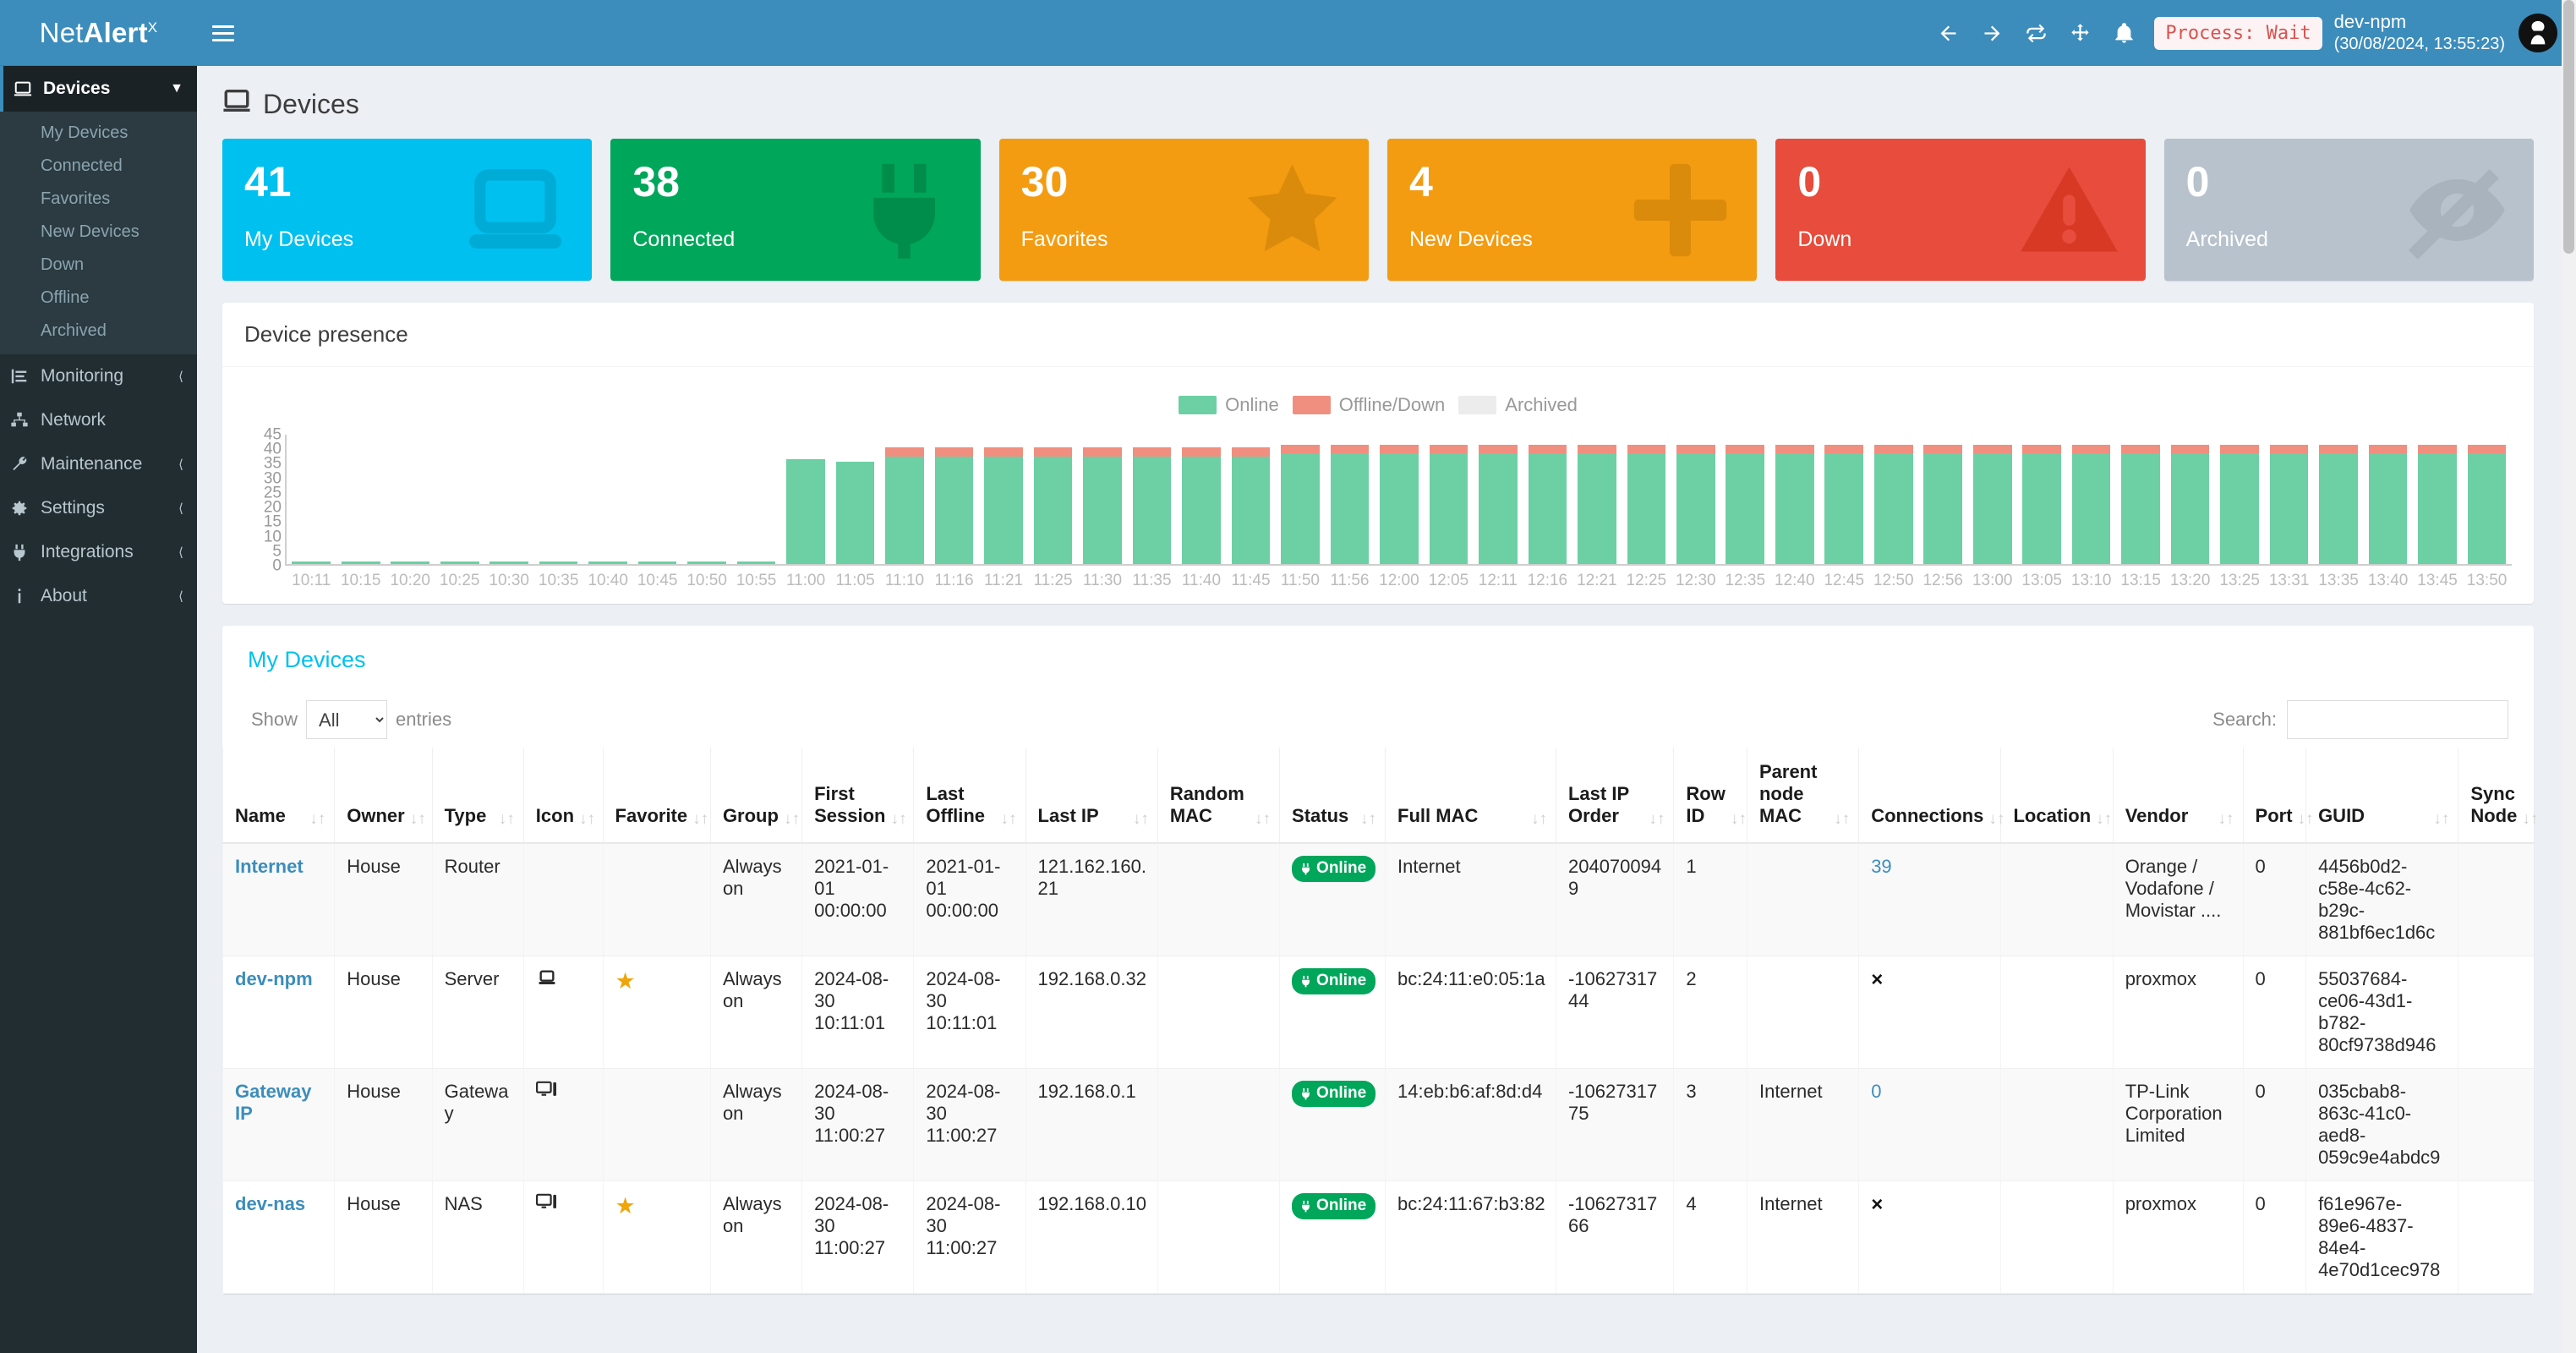 The image size is (2576, 1353). Describe the element at coordinates (99, 265) in the screenshot. I see `sidebar-item-down: Down` at that location.